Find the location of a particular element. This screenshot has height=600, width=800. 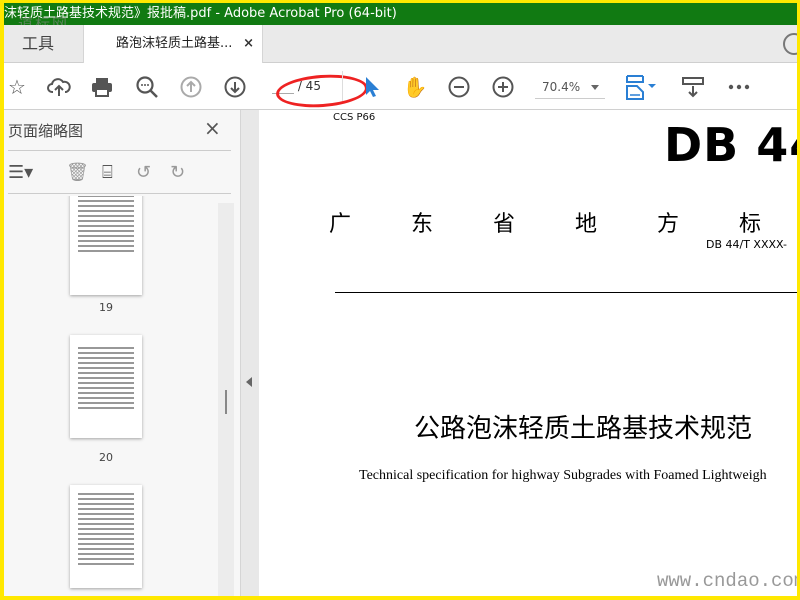

fit-page-icon is located at coordinates (642, 87).